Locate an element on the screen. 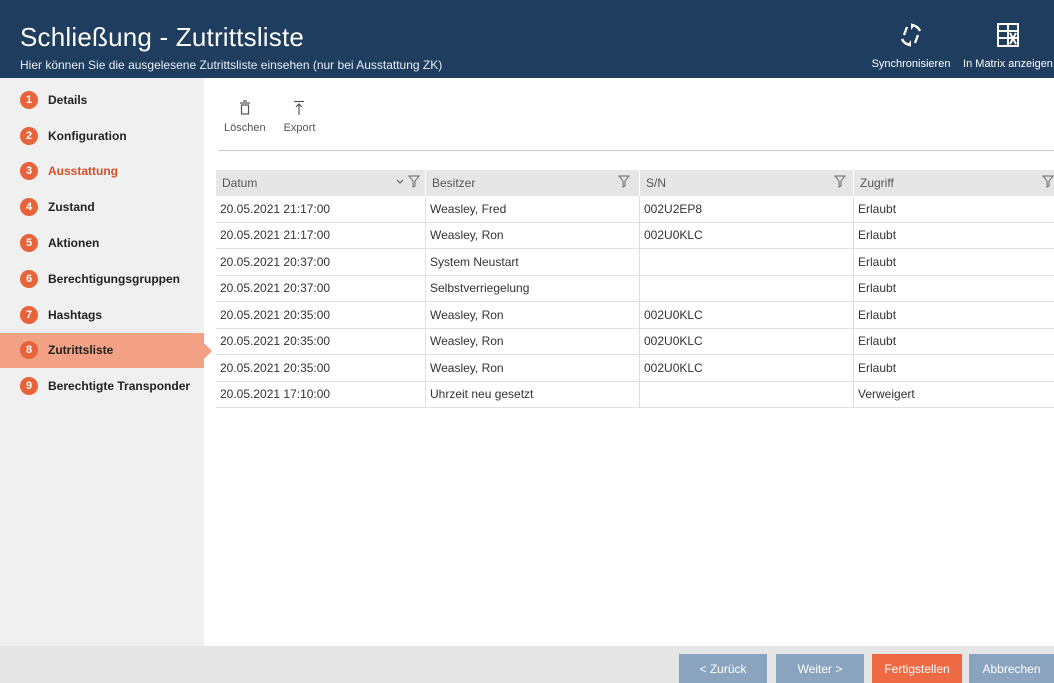 The image size is (1054, 683). delete-label: Löschen is located at coordinates (245, 128).